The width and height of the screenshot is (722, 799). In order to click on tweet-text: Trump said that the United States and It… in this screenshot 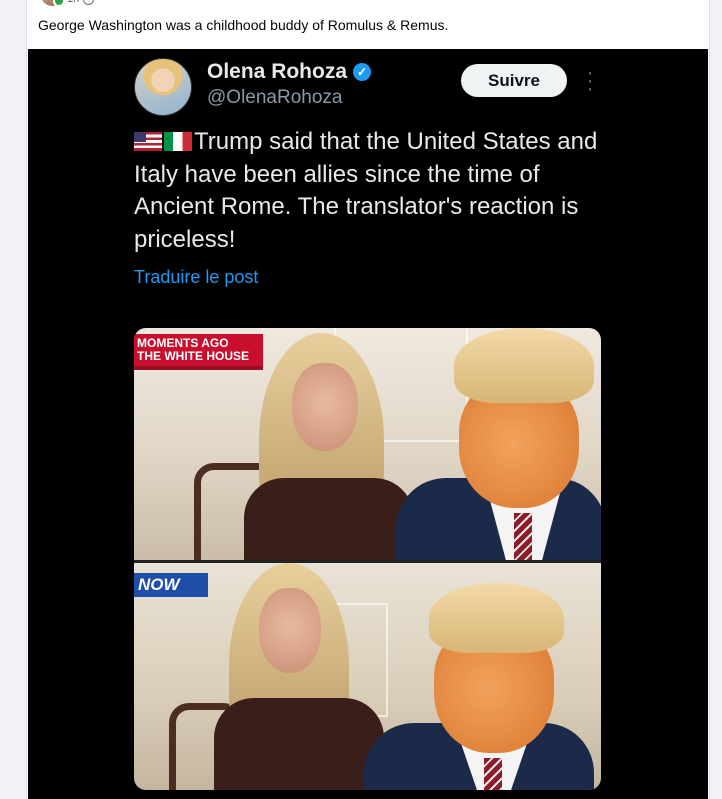, I will do `click(366, 190)`.